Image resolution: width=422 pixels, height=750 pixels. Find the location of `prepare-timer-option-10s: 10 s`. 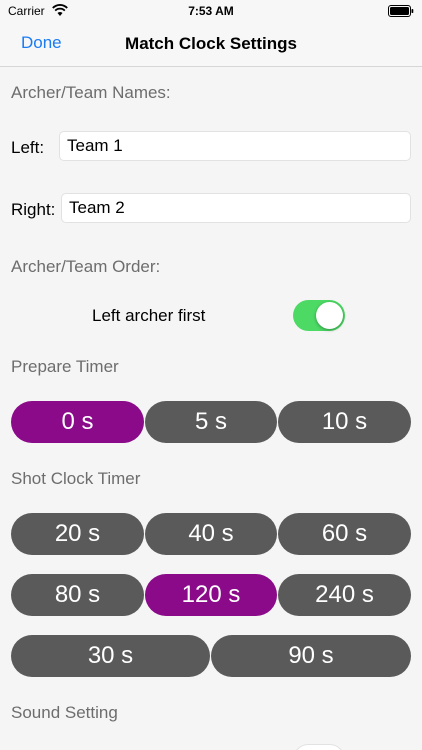

prepare-timer-option-10s: 10 s is located at coordinates (344, 422).